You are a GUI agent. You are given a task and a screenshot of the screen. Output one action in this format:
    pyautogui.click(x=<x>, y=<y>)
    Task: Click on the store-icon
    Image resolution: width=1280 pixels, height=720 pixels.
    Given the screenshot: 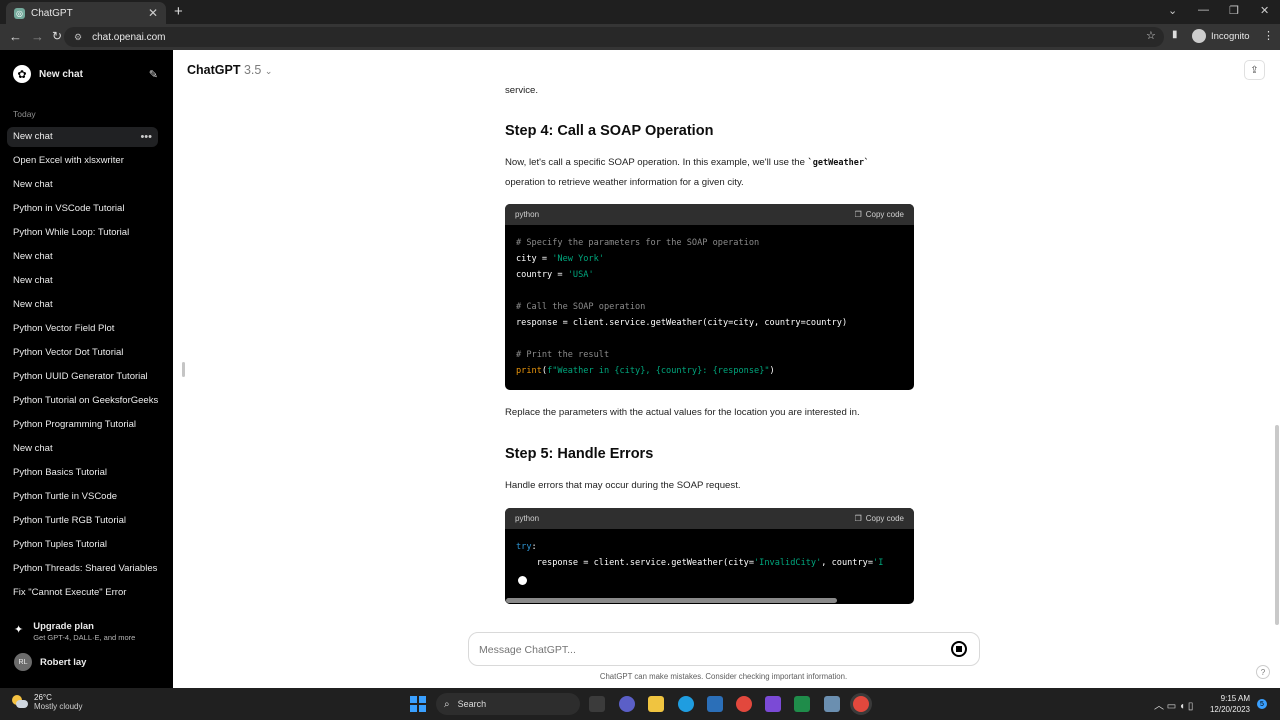 What is the action you would take?
    pyautogui.click(x=715, y=704)
    